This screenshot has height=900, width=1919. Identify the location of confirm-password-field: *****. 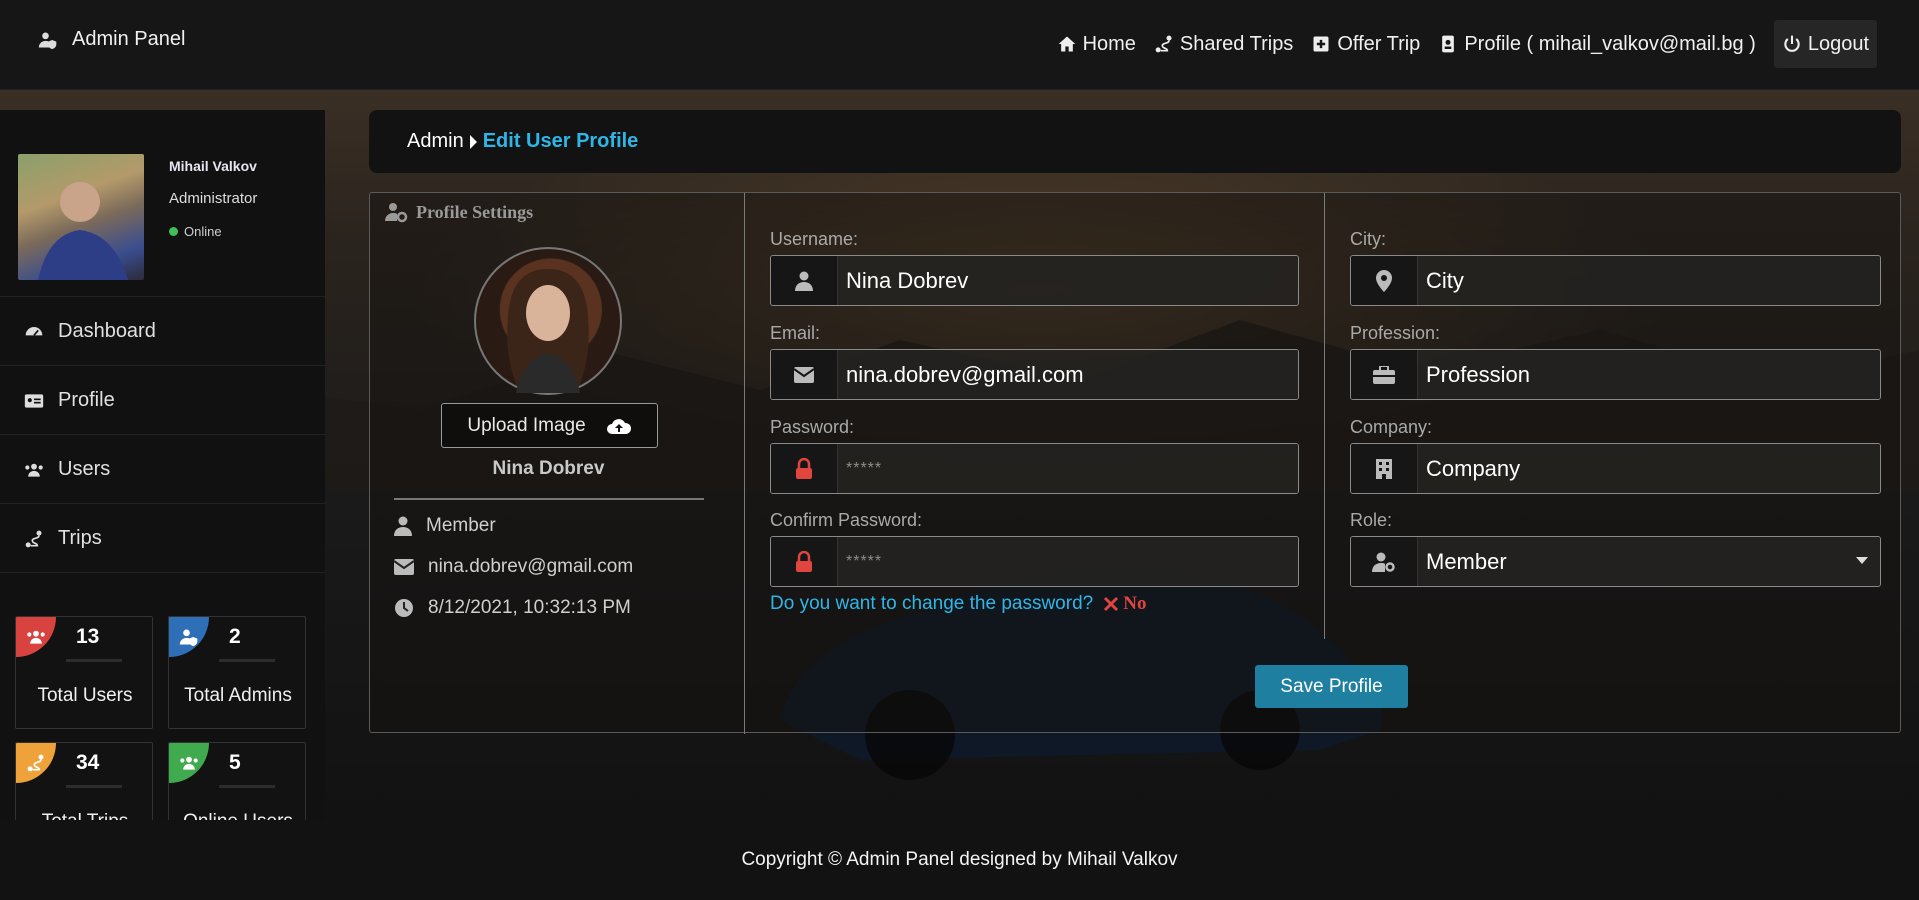
(1034, 561).